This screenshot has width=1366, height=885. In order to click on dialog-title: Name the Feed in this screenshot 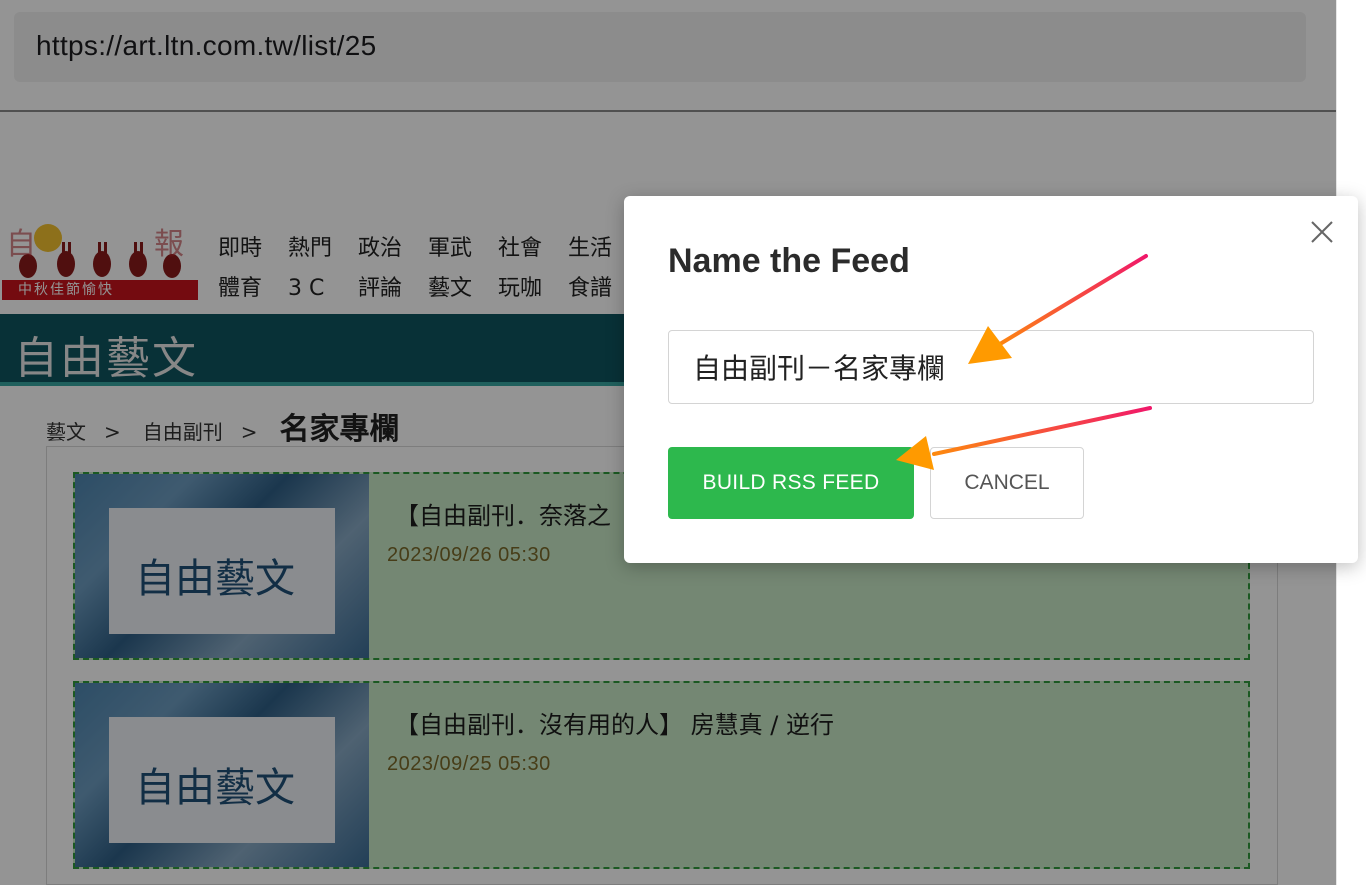, I will do `click(789, 261)`.